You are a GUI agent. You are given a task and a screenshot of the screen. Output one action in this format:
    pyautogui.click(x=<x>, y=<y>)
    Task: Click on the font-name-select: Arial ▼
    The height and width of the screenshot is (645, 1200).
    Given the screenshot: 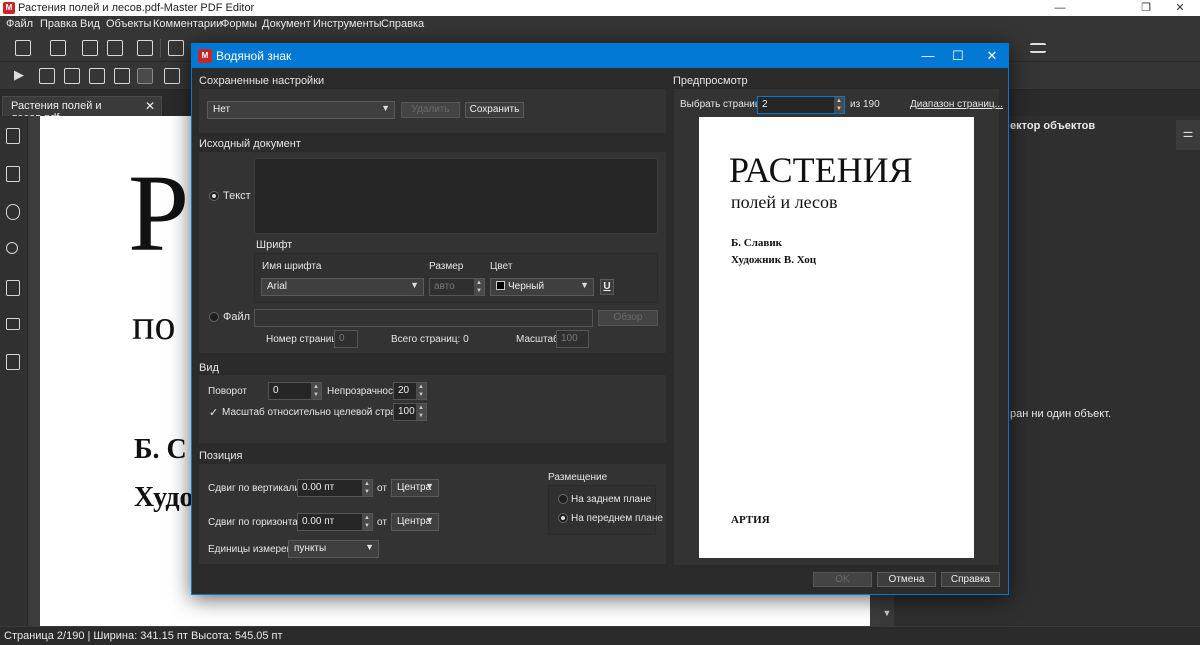 What is the action you would take?
    pyautogui.click(x=342, y=287)
    